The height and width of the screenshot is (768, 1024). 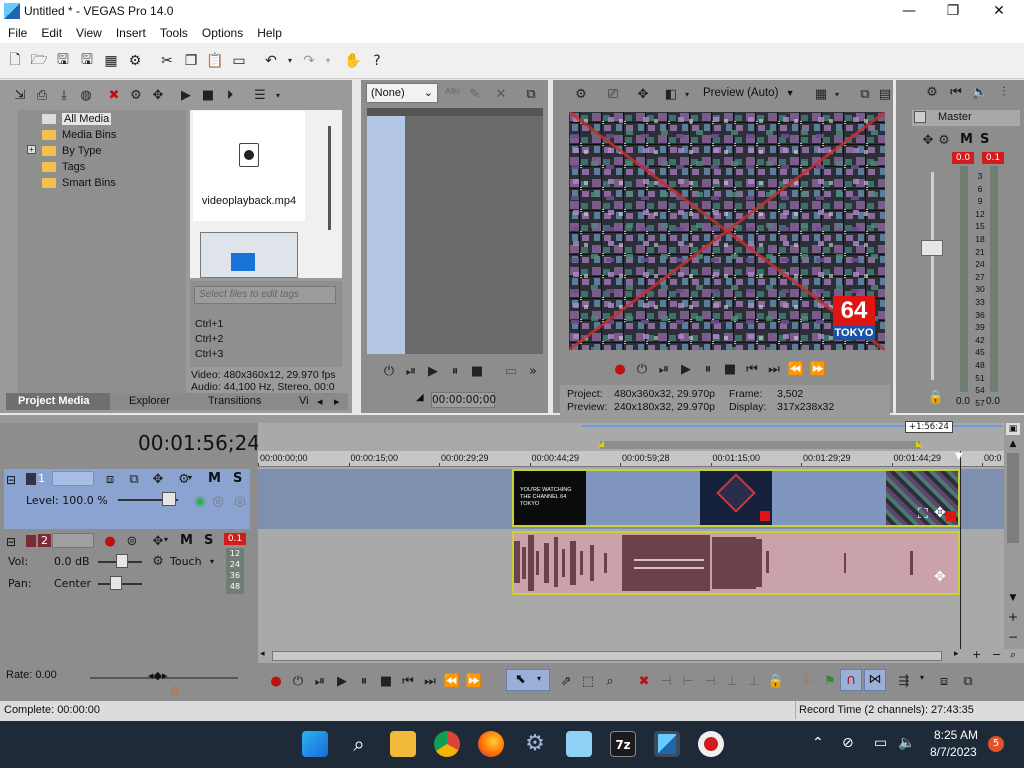 What do you see at coordinates (265, 295) in the screenshot?
I see `tags-input: Select files to edit tags` at bounding box center [265, 295].